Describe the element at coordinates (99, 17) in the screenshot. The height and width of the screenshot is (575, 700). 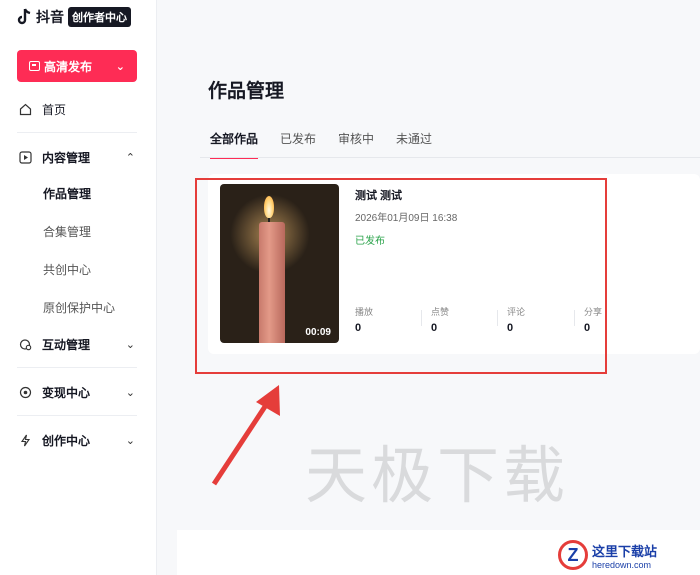
I see `logo-badge: 创作者中心` at that location.